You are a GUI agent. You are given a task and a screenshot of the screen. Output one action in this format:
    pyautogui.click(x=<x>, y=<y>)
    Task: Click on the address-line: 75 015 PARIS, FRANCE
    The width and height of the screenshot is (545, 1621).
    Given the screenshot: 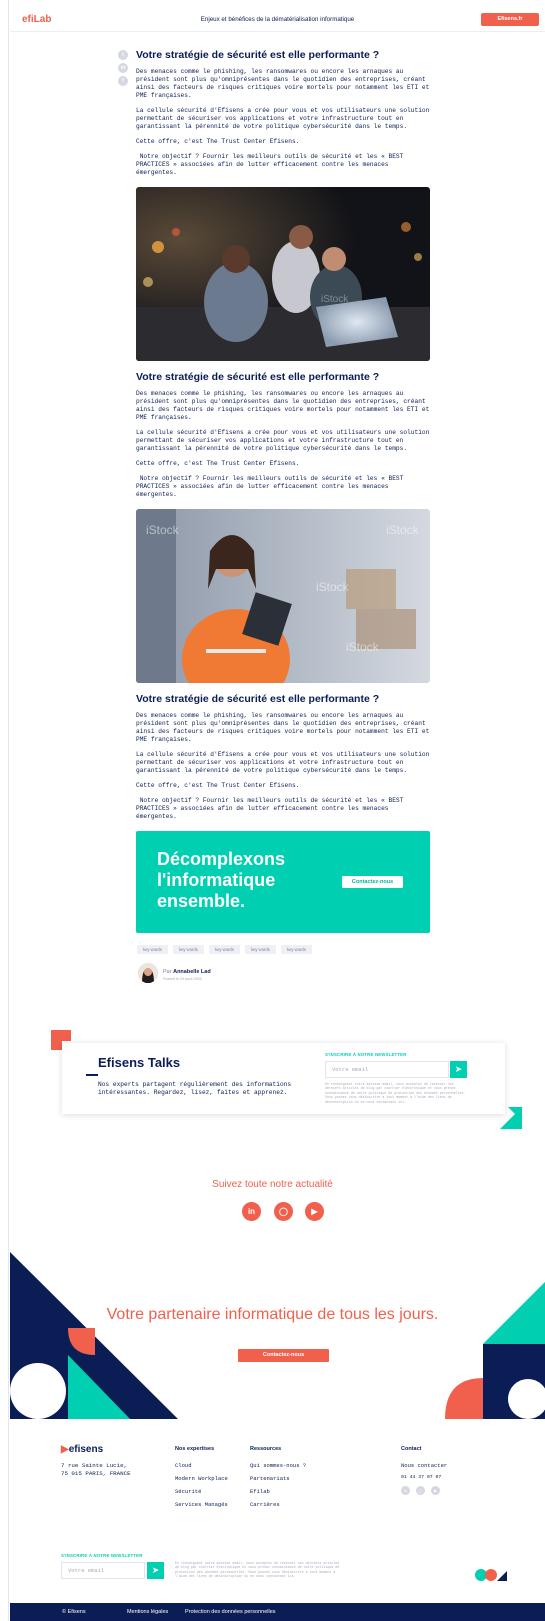 What is the action you would take?
    pyautogui.click(x=96, y=1473)
    